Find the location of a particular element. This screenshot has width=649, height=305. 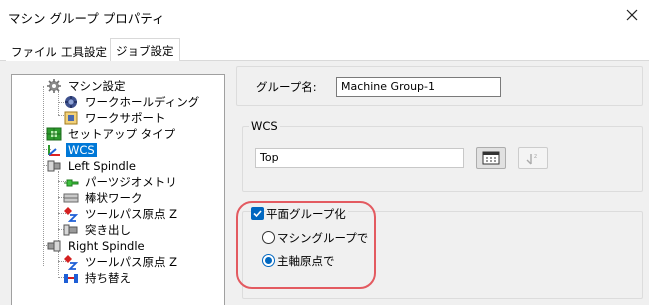

stickout-icon is located at coordinates (70, 230).